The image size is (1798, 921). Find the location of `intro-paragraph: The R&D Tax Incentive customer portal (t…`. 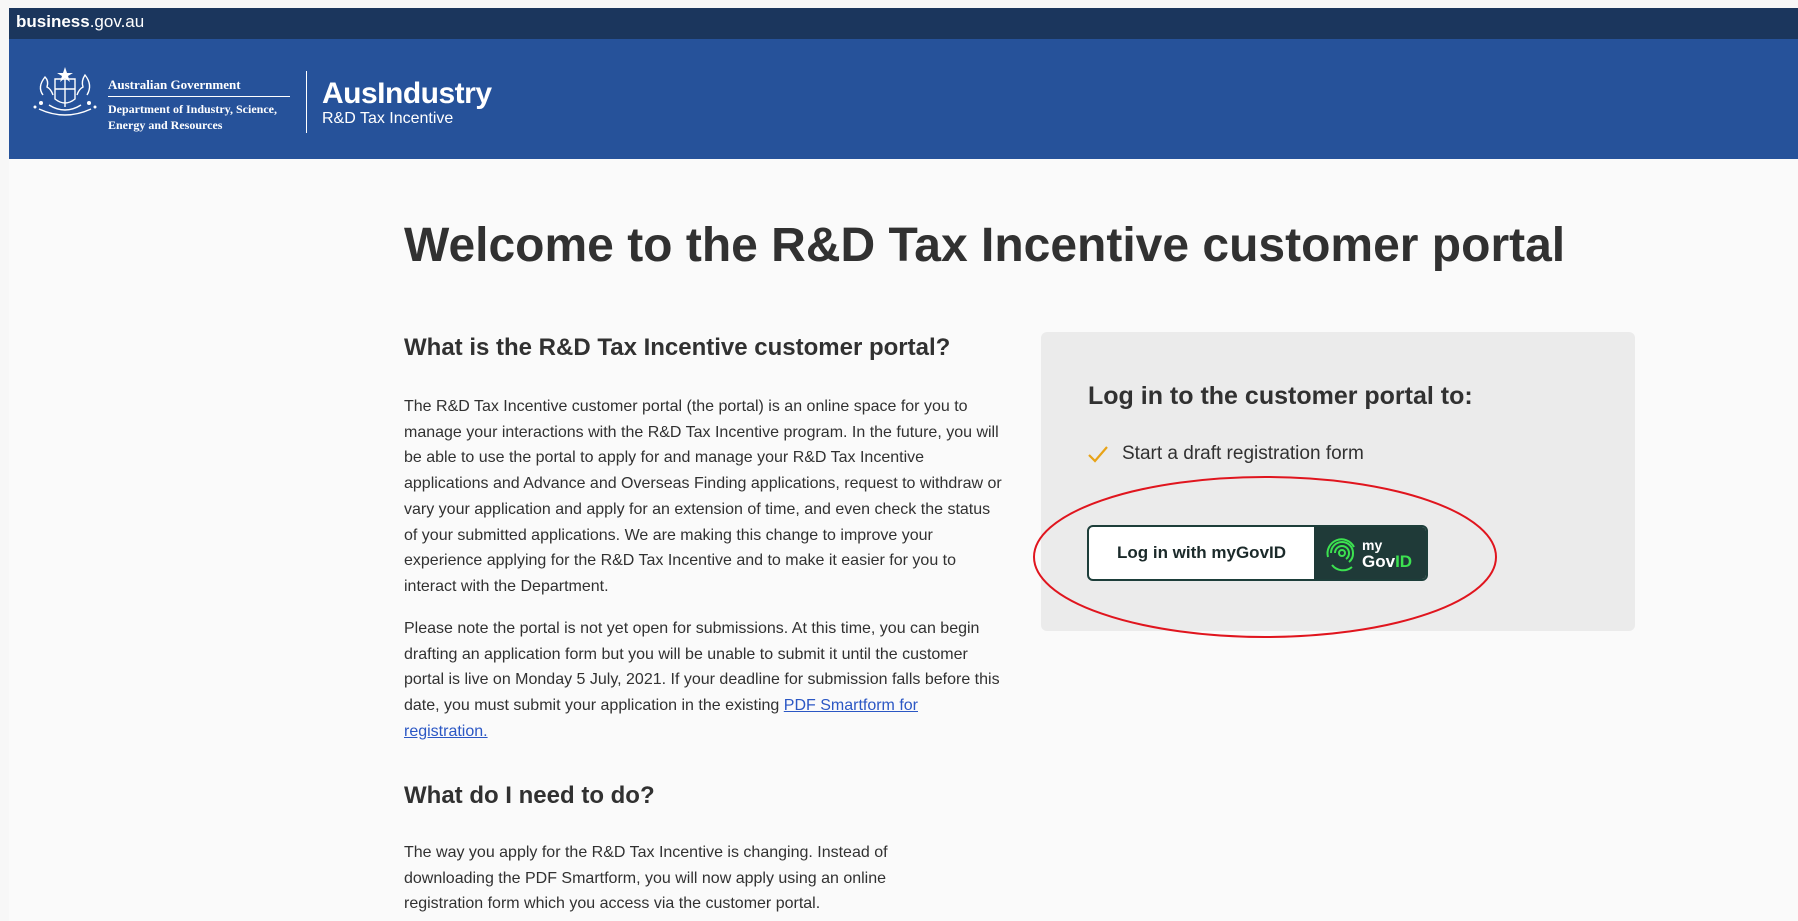

intro-paragraph: The R&D Tax Incentive customer portal (t… is located at coordinates (703, 496).